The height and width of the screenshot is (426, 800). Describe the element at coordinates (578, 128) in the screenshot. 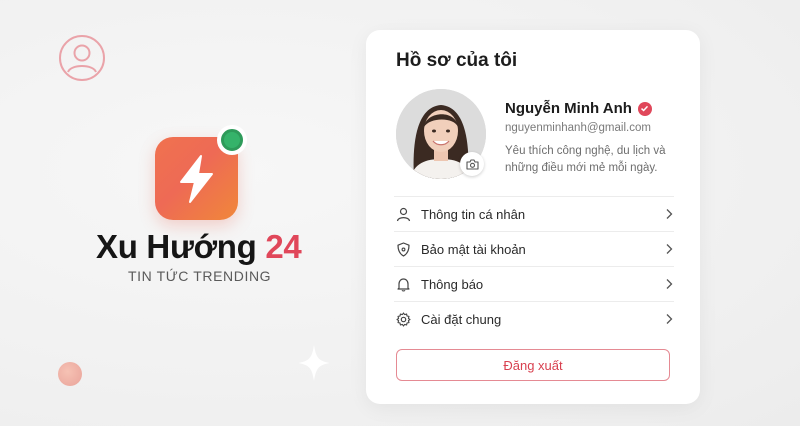

I see `user-email: nguyenminhanh@gmail.com` at that location.